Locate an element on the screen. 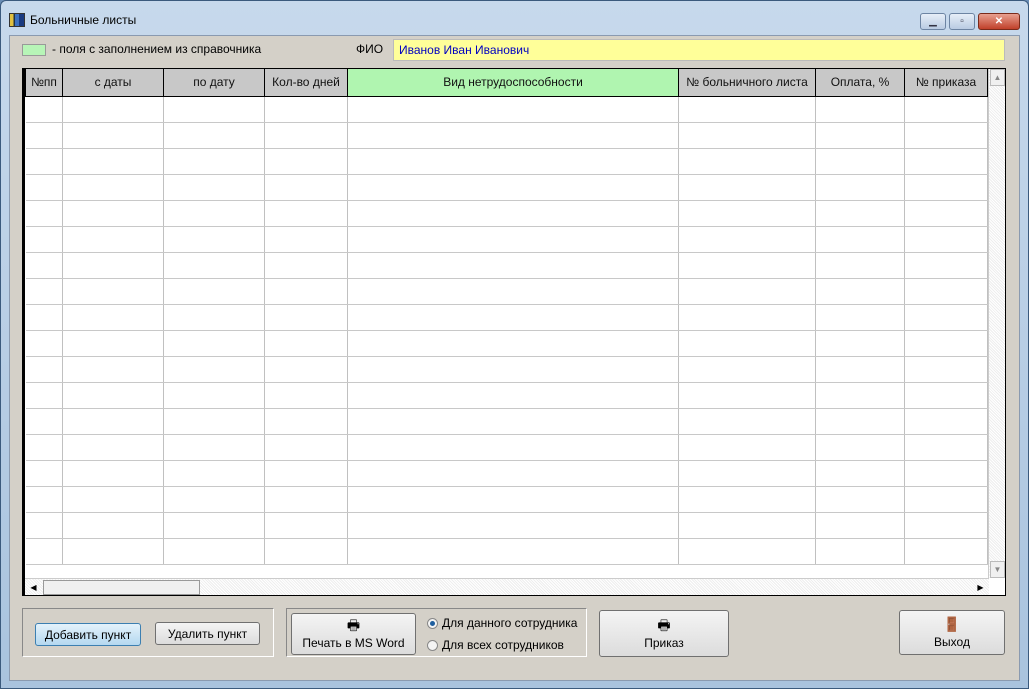  horizontal-scroll-thumb is located at coordinates (121, 587).